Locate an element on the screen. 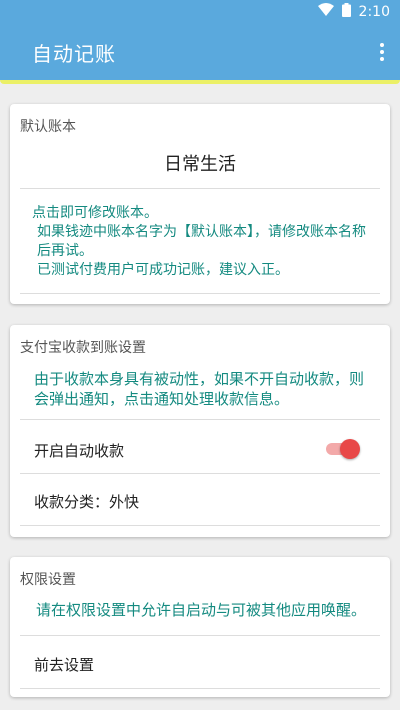 The image size is (400, 710). app-bar: 自动记账 is located at coordinates (200, 52).